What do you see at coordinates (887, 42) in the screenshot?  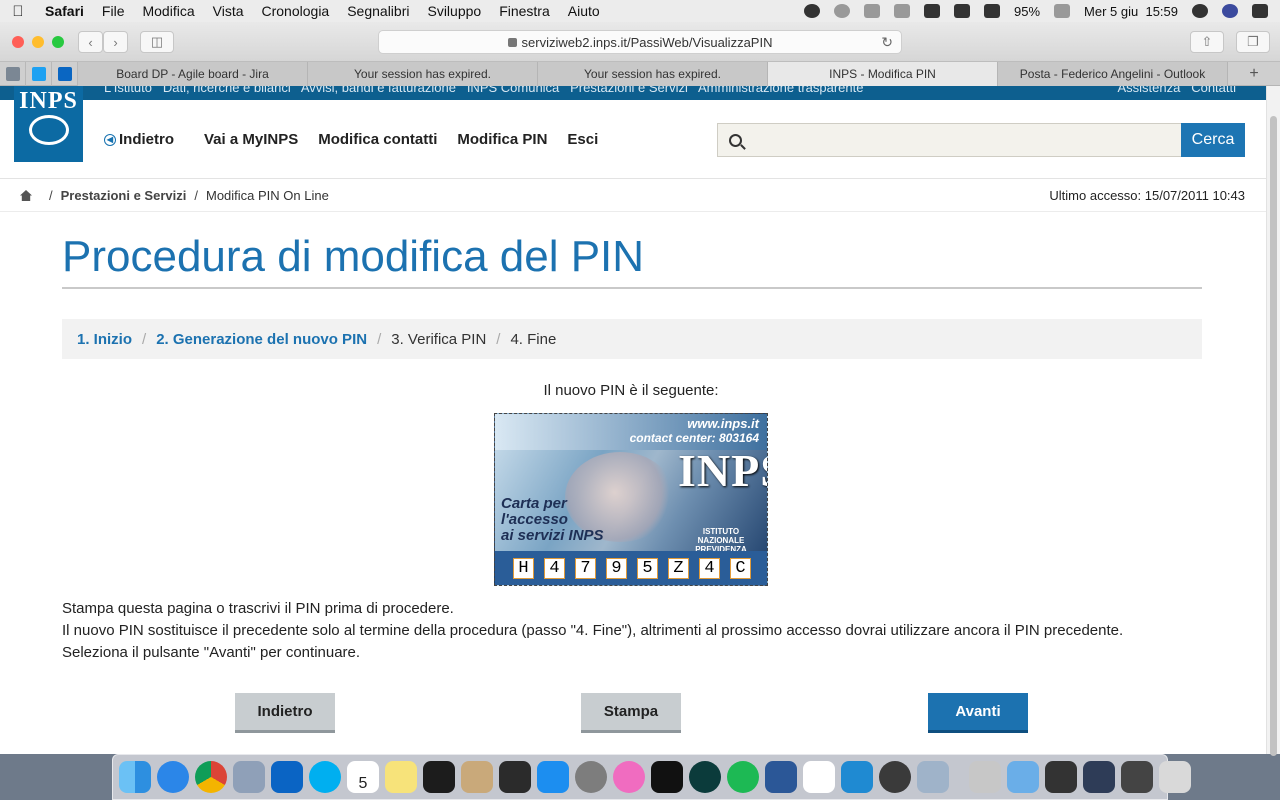 I see `reload-icon: ↻` at bounding box center [887, 42].